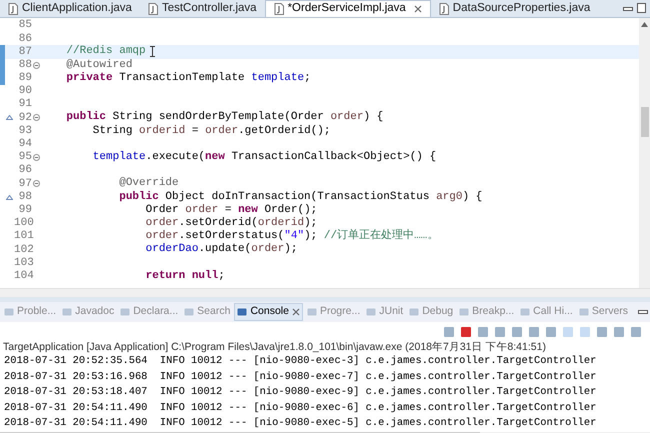  Describe the element at coordinates (300, 392) in the screenshot. I see `console-line: 2018-07-31 20:53:18.407 INFO 10012 --- [nio-9080-exec-9] c.e.james.controller.TargetController` at that location.